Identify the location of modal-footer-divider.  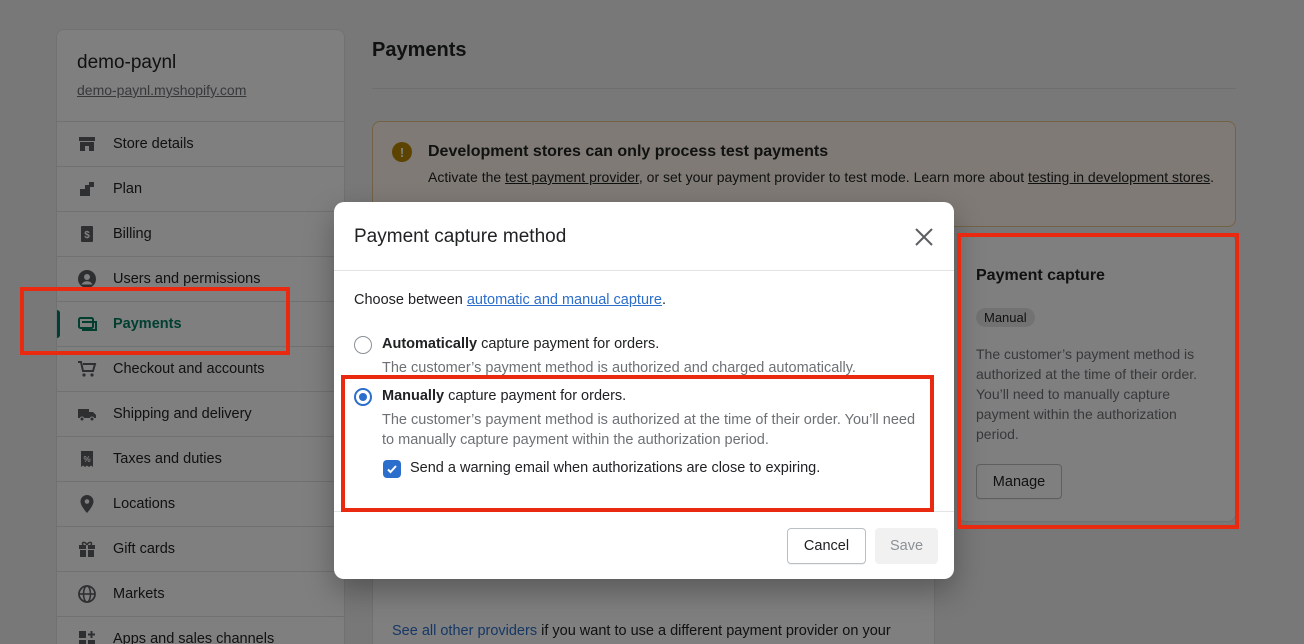
(644, 511).